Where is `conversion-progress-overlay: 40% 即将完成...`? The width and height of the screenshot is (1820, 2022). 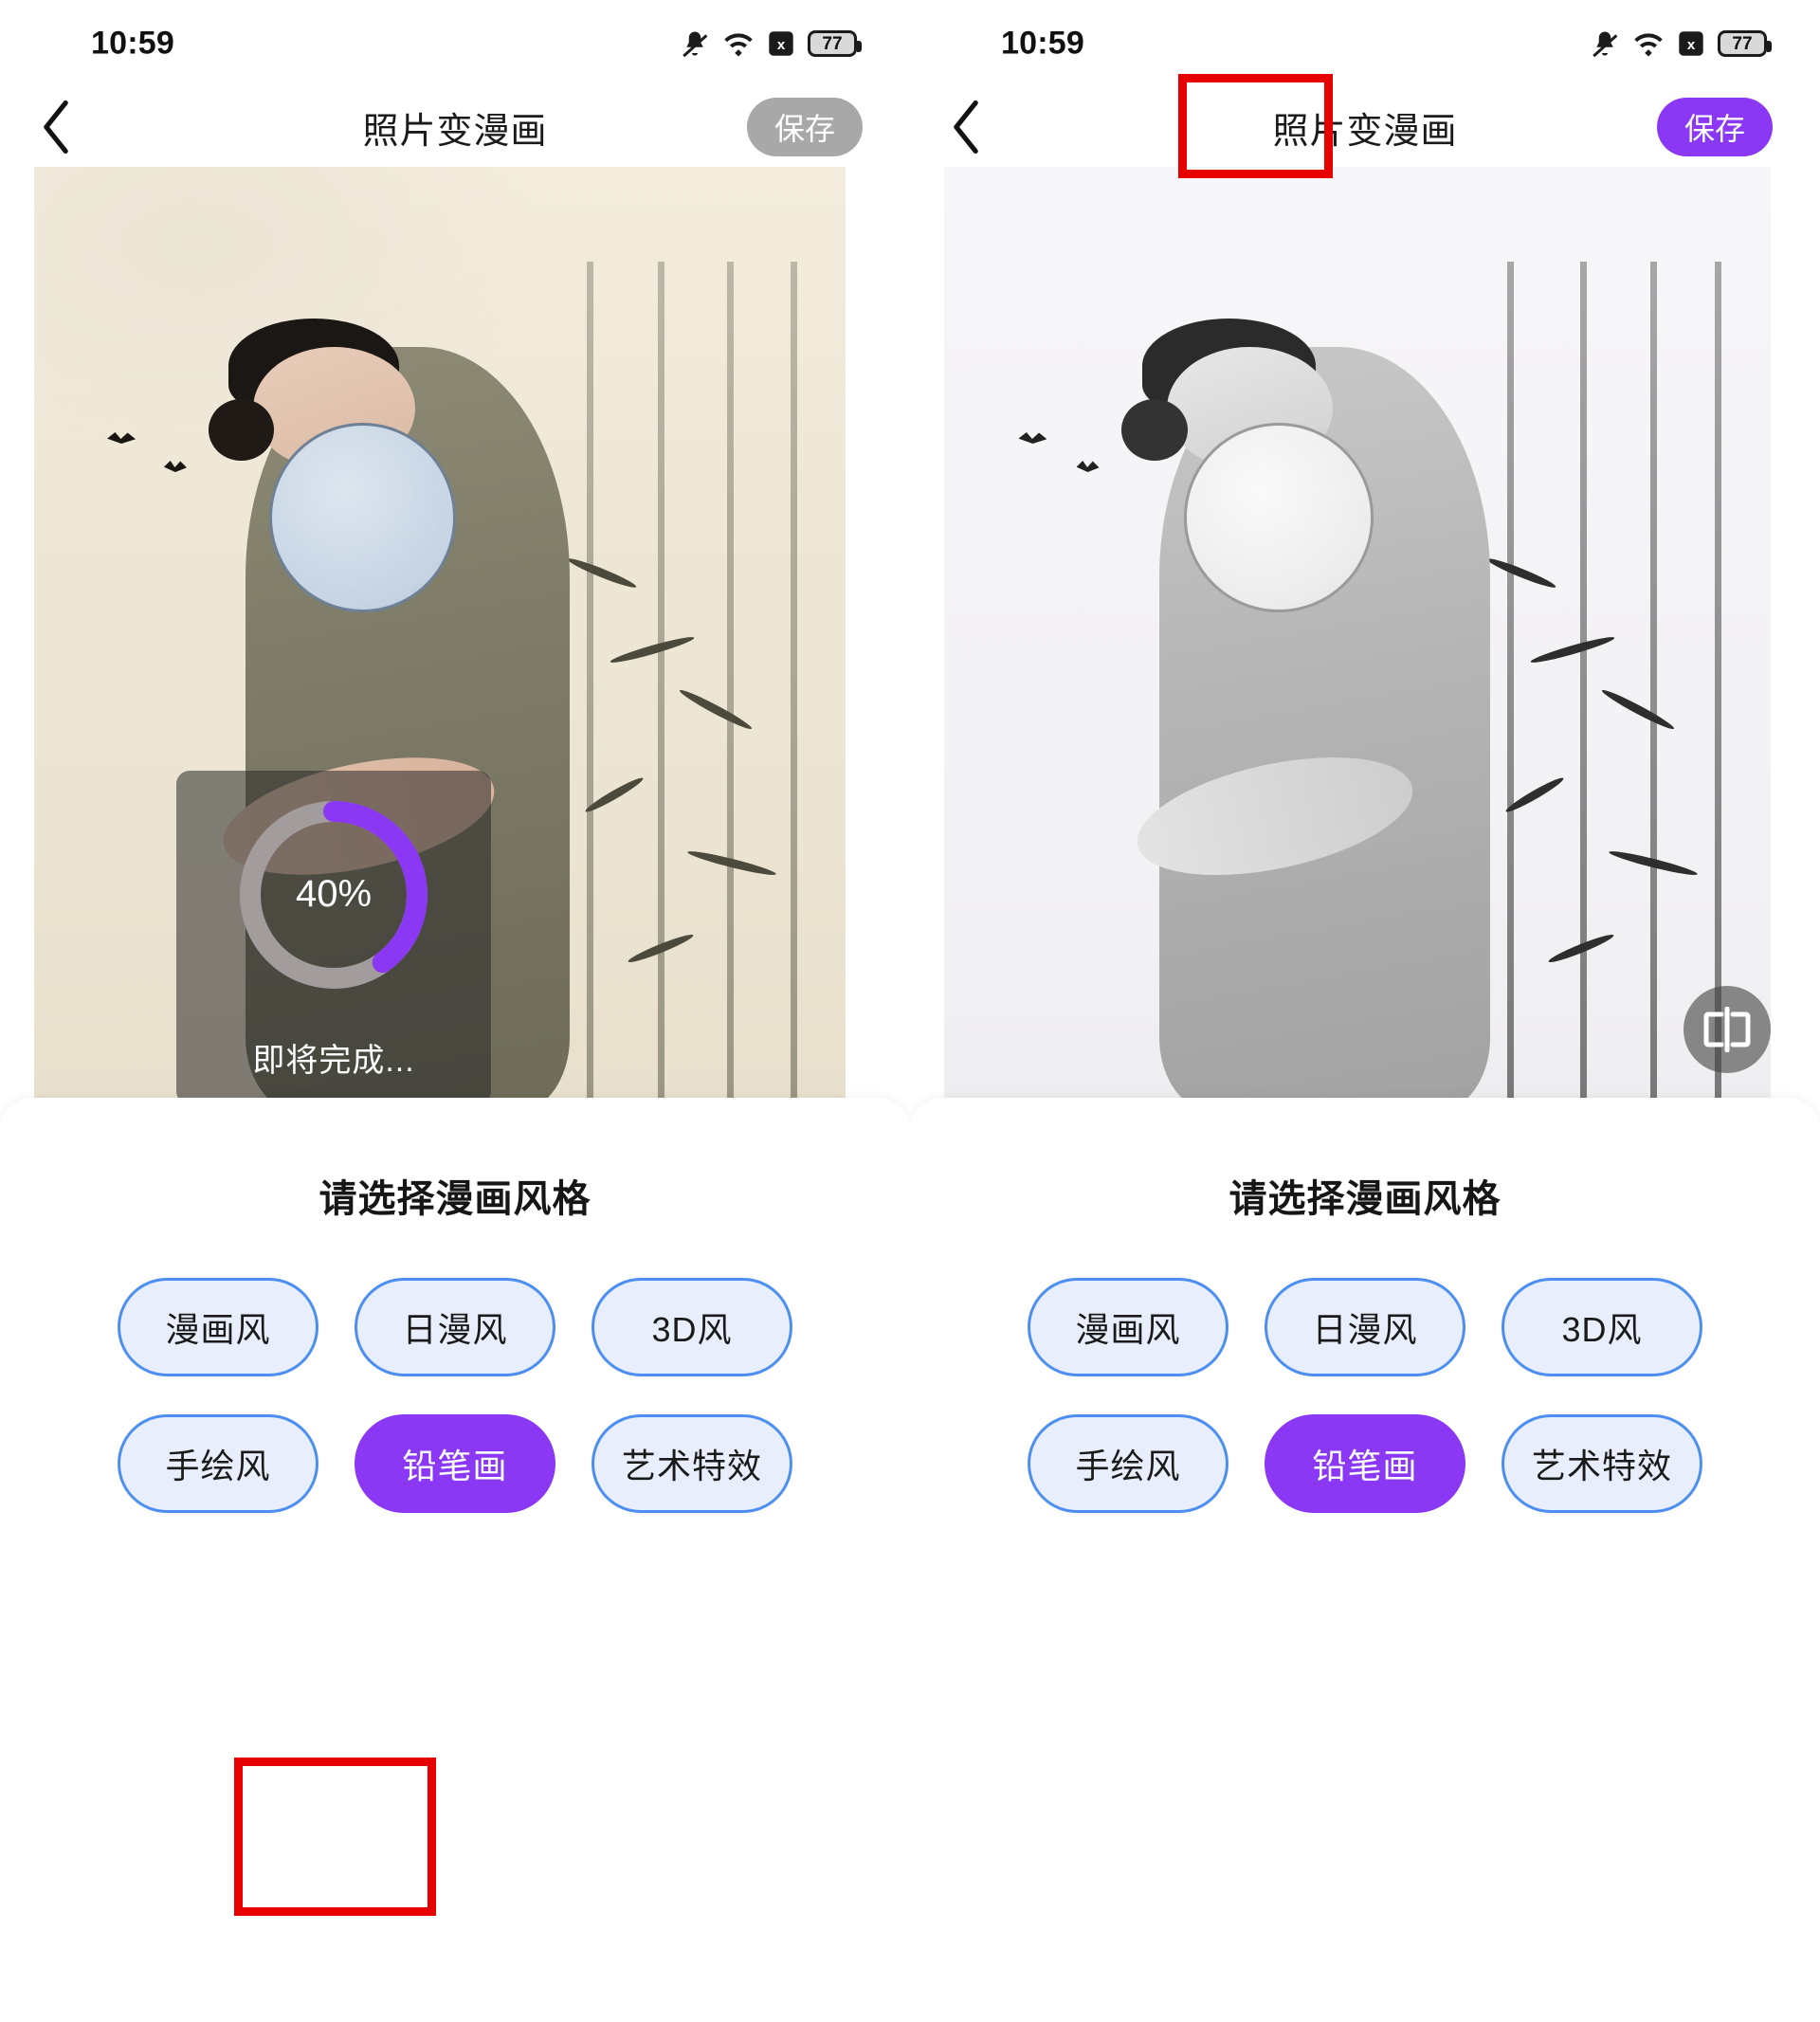 conversion-progress-overlay: 40% 即将完成... is located at coordinates (333, 937).